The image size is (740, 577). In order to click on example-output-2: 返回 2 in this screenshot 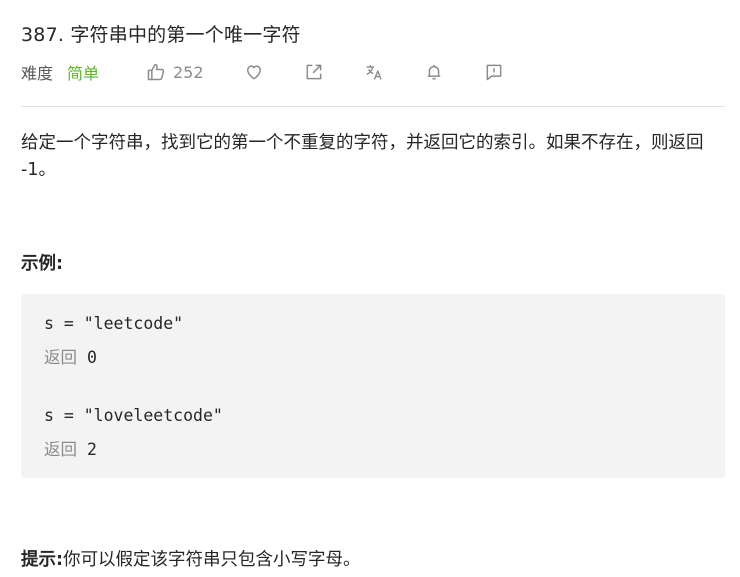, I will do `click(70, 448)`.